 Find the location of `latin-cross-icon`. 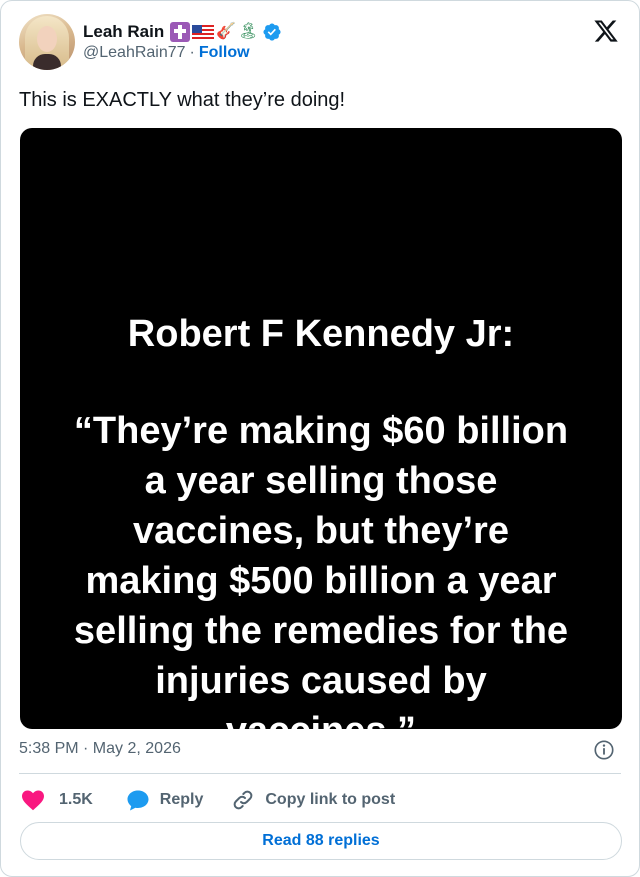

latin-cross-icon is located at coordinates (180, 32).